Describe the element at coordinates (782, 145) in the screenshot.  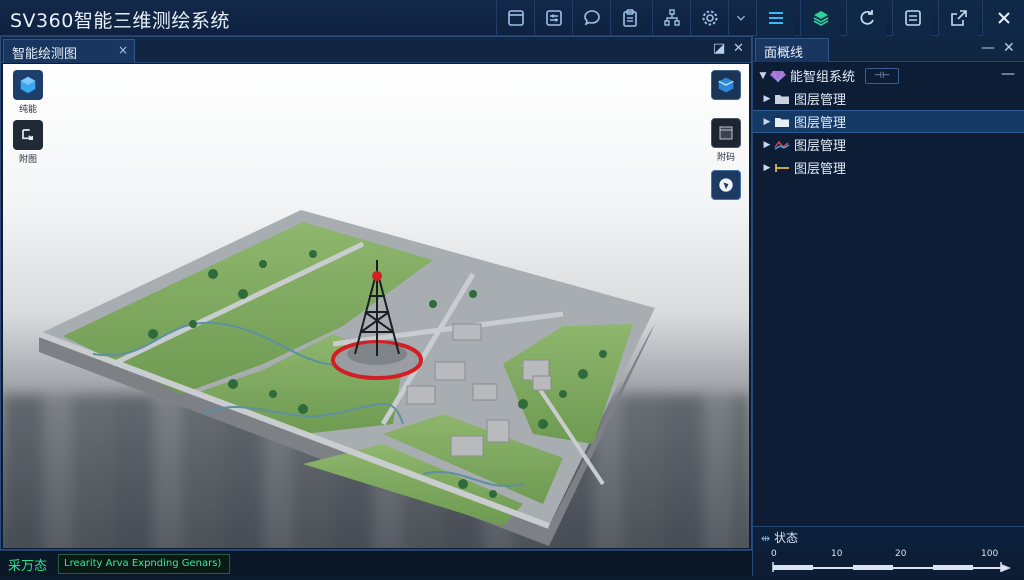
I see `line-style-icon` at that location.